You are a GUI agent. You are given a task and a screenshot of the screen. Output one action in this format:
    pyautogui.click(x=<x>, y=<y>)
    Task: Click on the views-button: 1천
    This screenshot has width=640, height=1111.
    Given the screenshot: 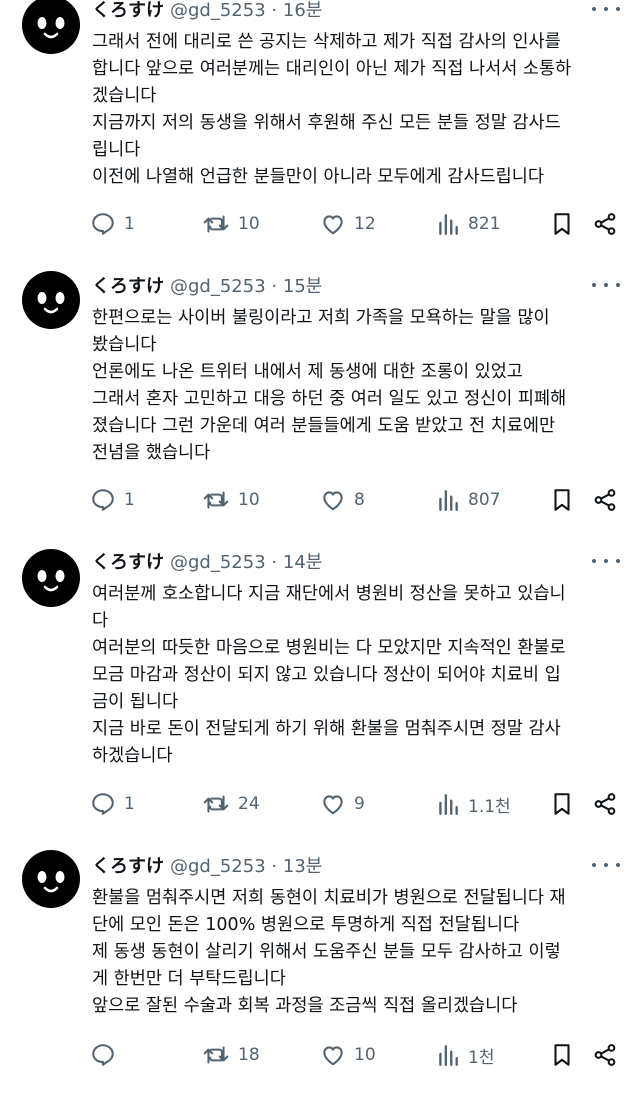 What is the action you would take?
    pyautogui.click(x=465, y=1055)
    